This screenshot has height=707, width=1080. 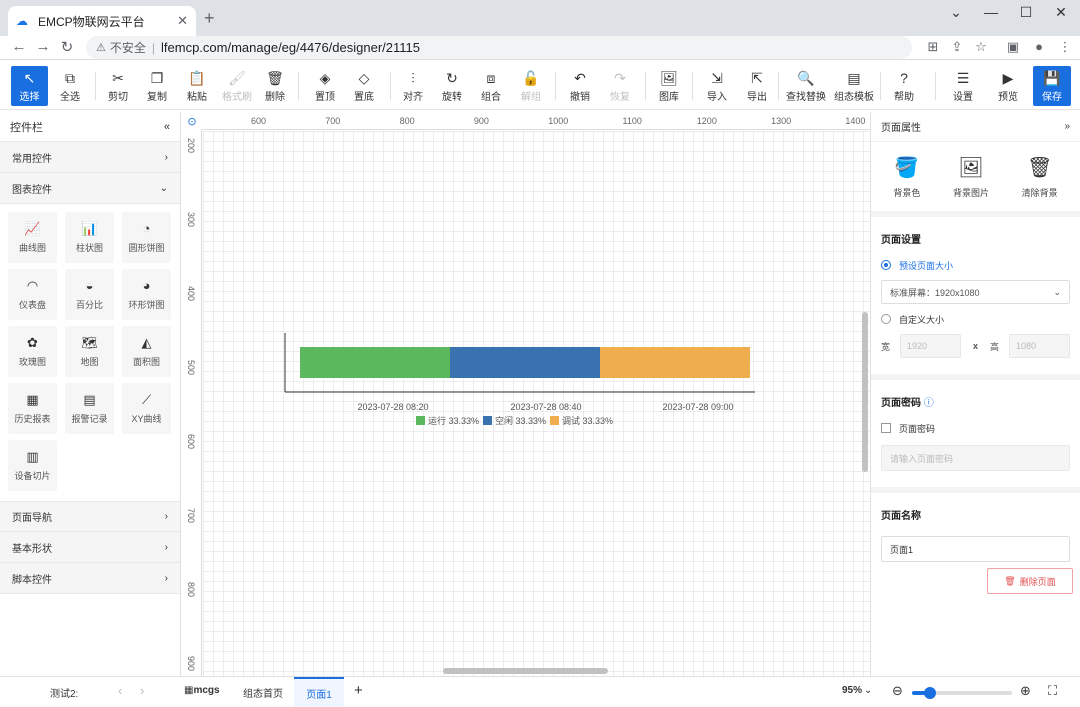 What do you see at coordinates (907, 193) in the screenshot?
I see `background-label: 背景色` at bounding box center [907, 193].